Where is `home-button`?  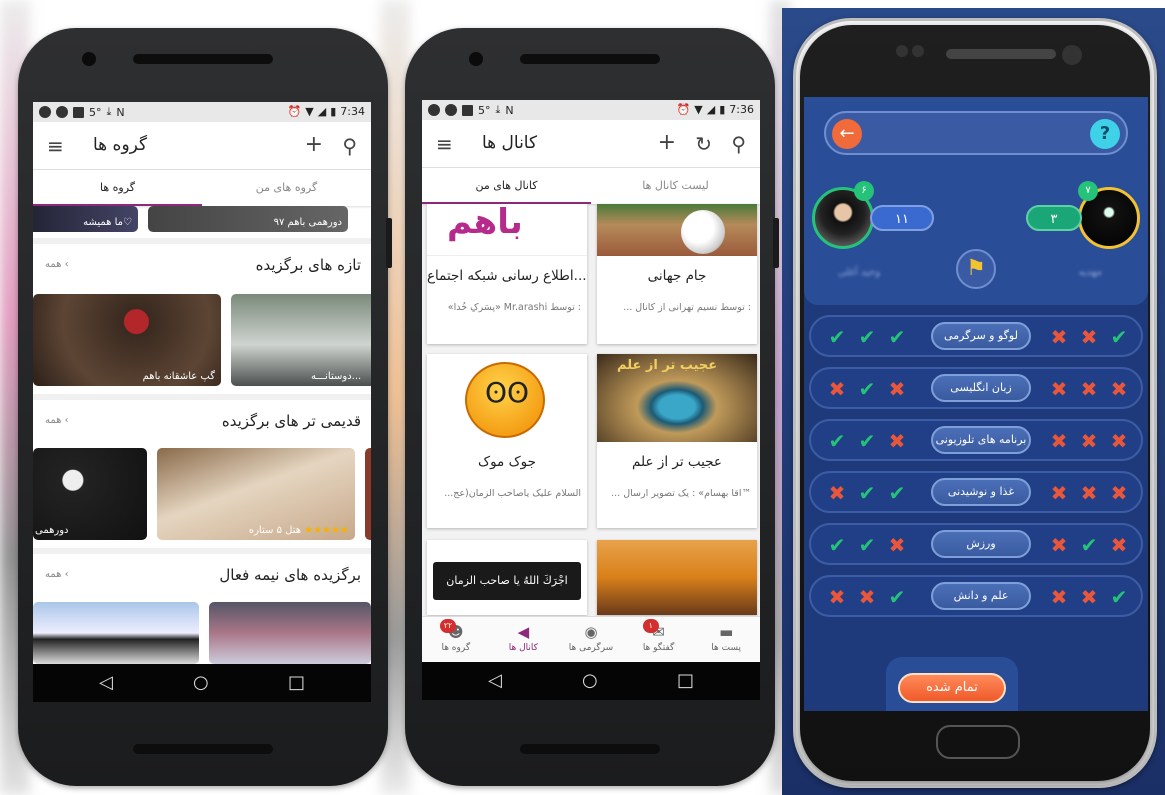
home-button is located at coordinates (978, 742).